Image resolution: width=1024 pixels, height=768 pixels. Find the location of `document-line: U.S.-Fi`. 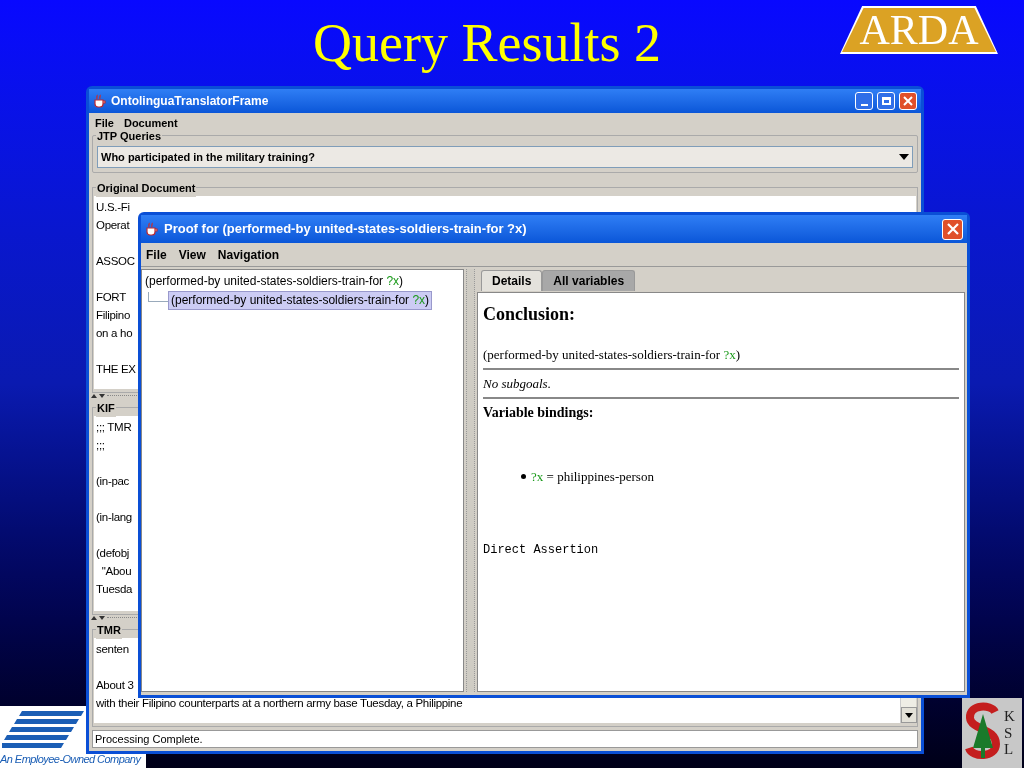

document-line: U.S.-Fi is located at coordinates (113, 207).